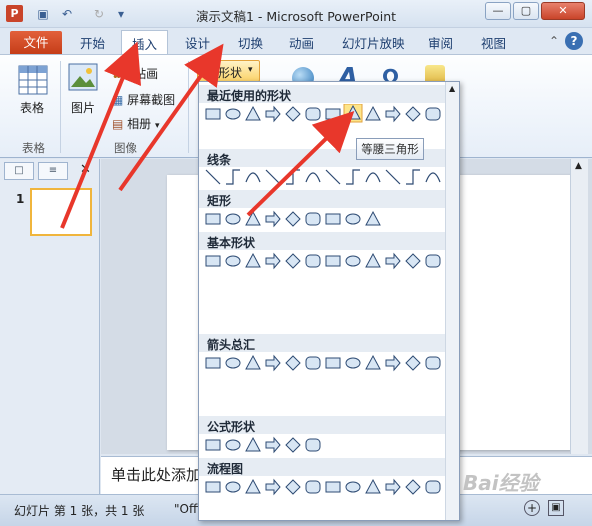 The image size is (592, 526). I want to click on clipart-button: ✿剪贴画, so click(135, 73).